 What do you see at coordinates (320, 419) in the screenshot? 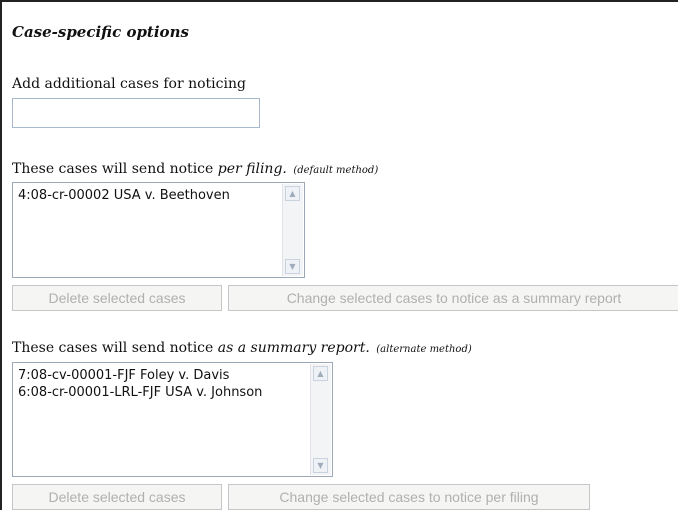
I see `summary-report-scrollbar: ▲ ▼` at bounding box center [320, 419].